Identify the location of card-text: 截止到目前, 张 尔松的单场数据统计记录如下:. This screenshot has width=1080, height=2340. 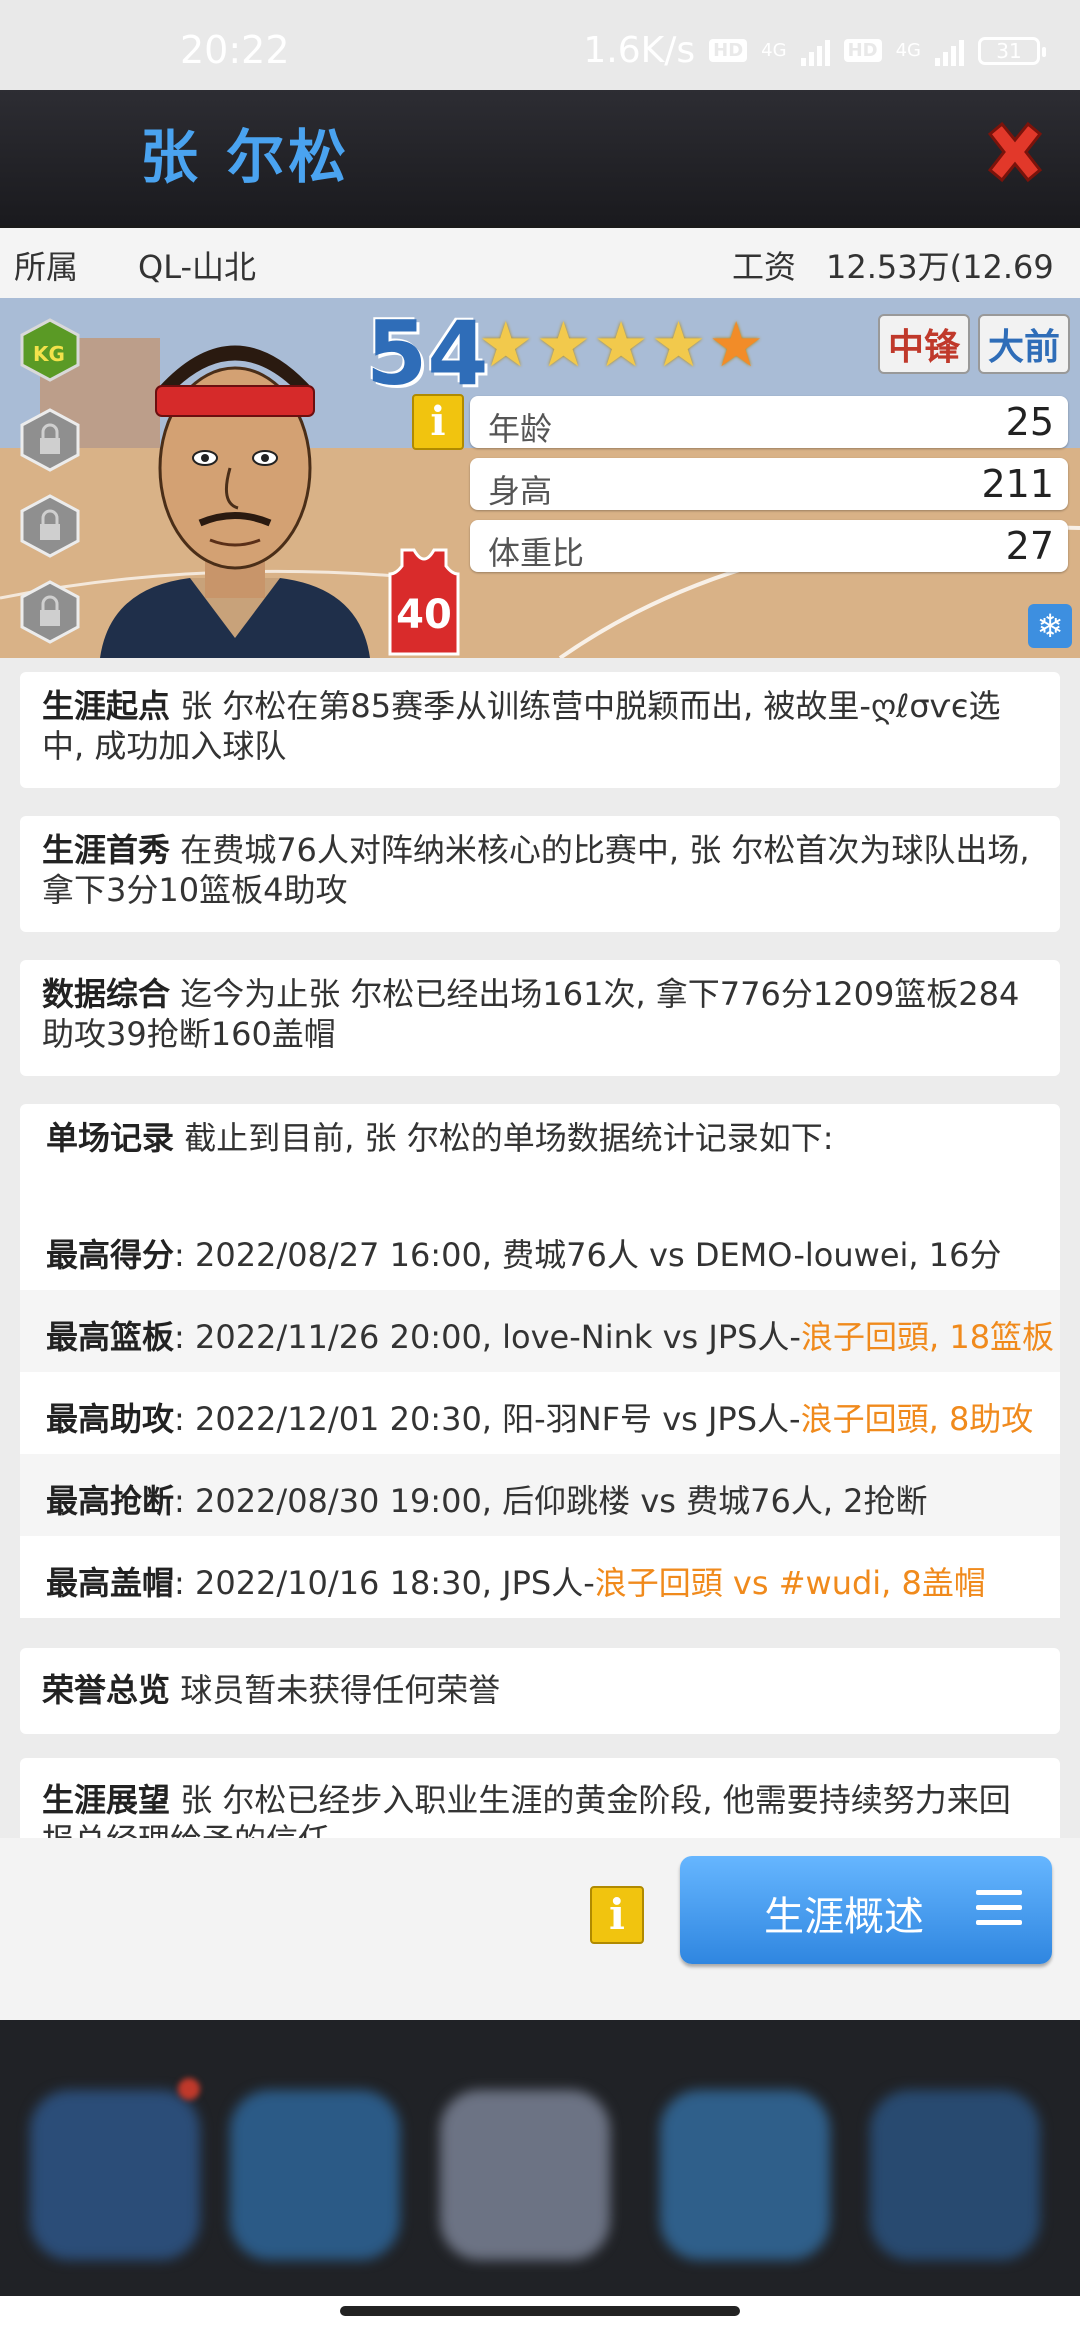
(509, 1138).